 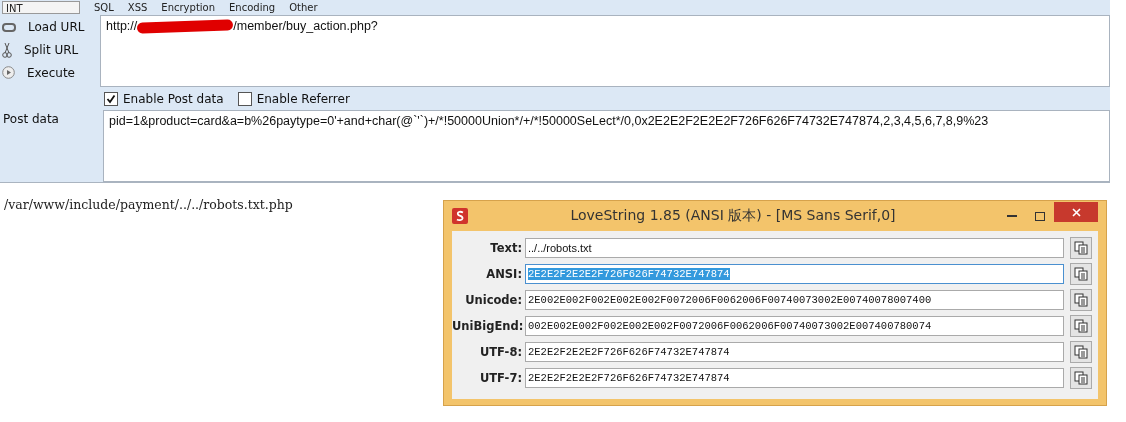 I want to click on chain-link-icon, so click(x=9, y=26).